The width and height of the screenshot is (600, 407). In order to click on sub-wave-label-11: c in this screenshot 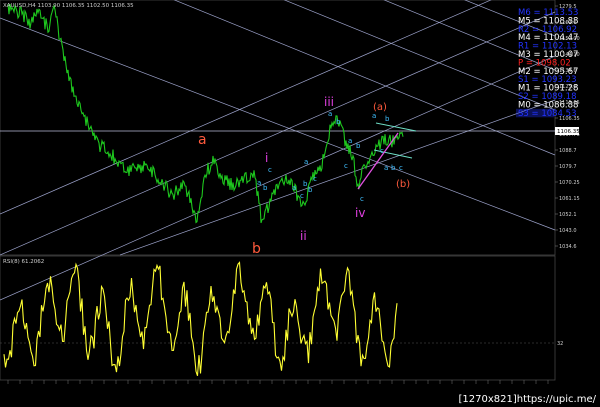, I will do `click(346, 166)`.